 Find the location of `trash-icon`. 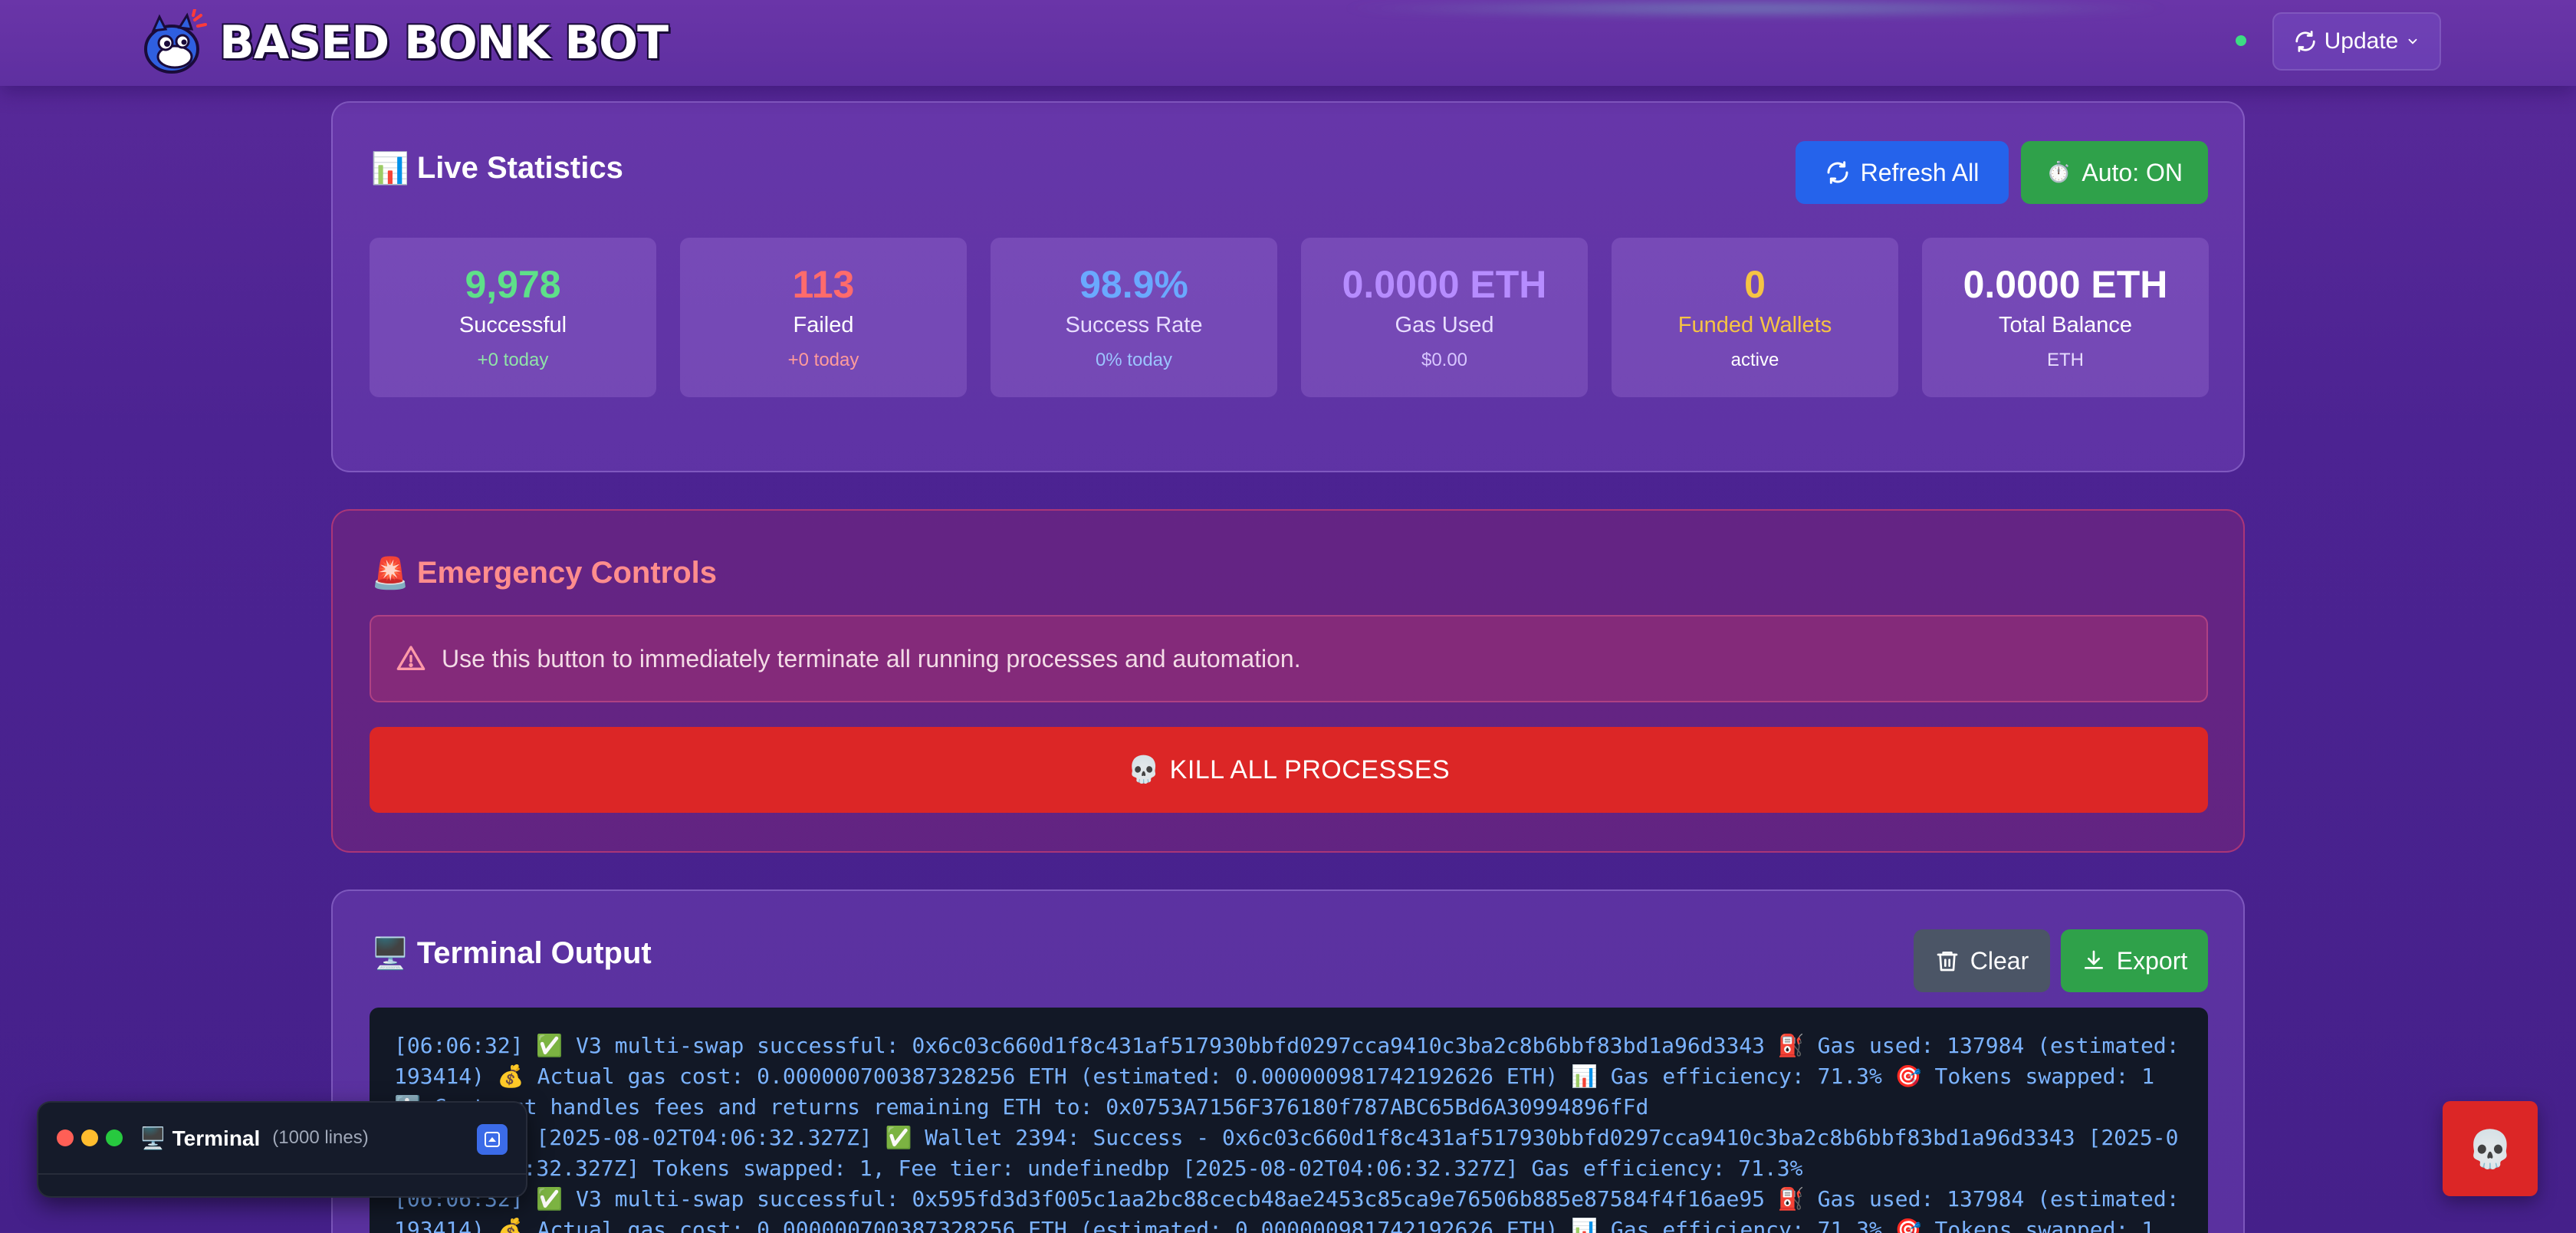

trash-icon is located at coordinates (1948, 962).